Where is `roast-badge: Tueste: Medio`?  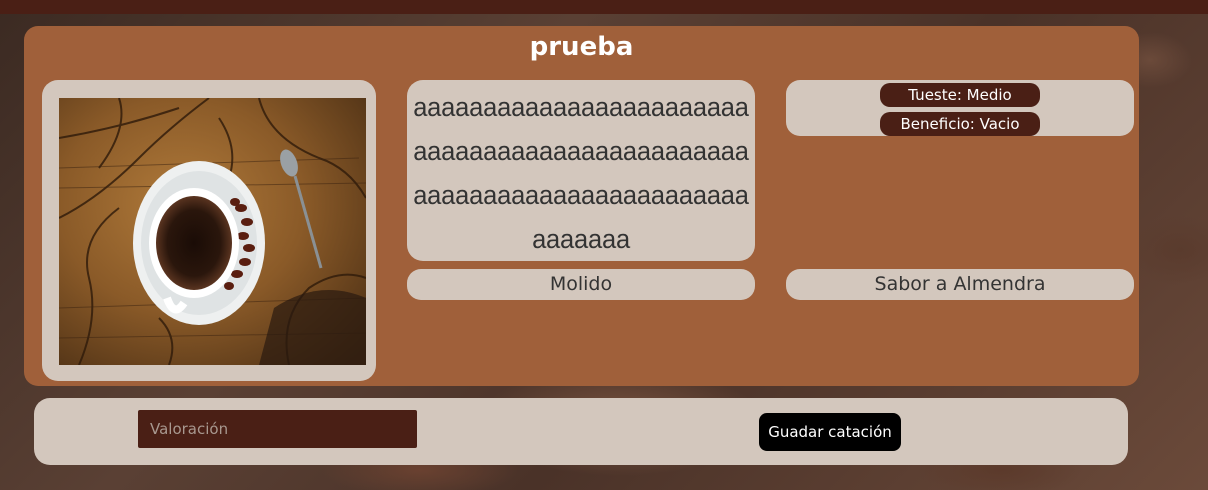 roast-badge: Tueste: Medio is located at coordinates (960, 95).